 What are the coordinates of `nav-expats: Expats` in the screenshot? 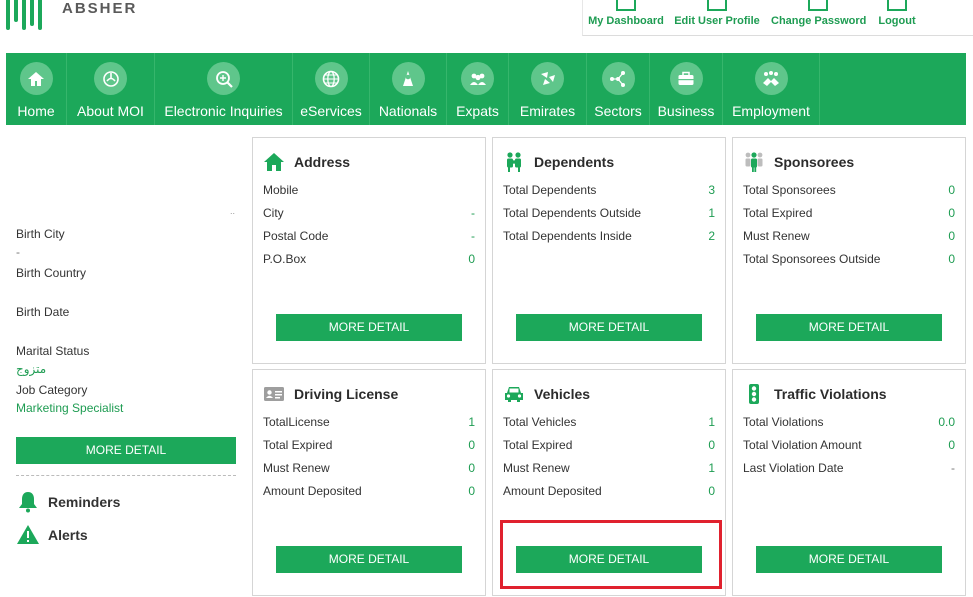 It's located at (478, 89).